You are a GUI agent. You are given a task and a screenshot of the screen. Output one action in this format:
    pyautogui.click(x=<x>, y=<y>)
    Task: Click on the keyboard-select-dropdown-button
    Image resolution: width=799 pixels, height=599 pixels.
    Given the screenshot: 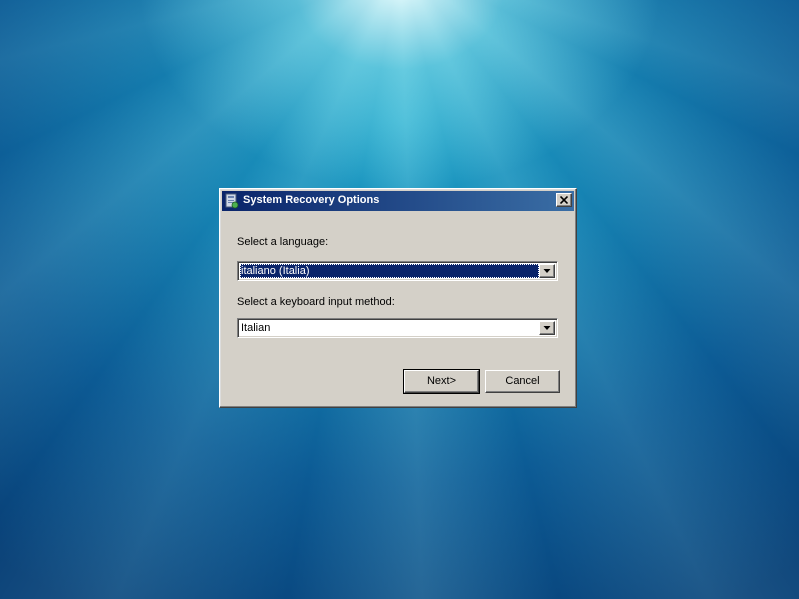 What is the action you would take?
    pyautogui.click(x=547, y=328)
    